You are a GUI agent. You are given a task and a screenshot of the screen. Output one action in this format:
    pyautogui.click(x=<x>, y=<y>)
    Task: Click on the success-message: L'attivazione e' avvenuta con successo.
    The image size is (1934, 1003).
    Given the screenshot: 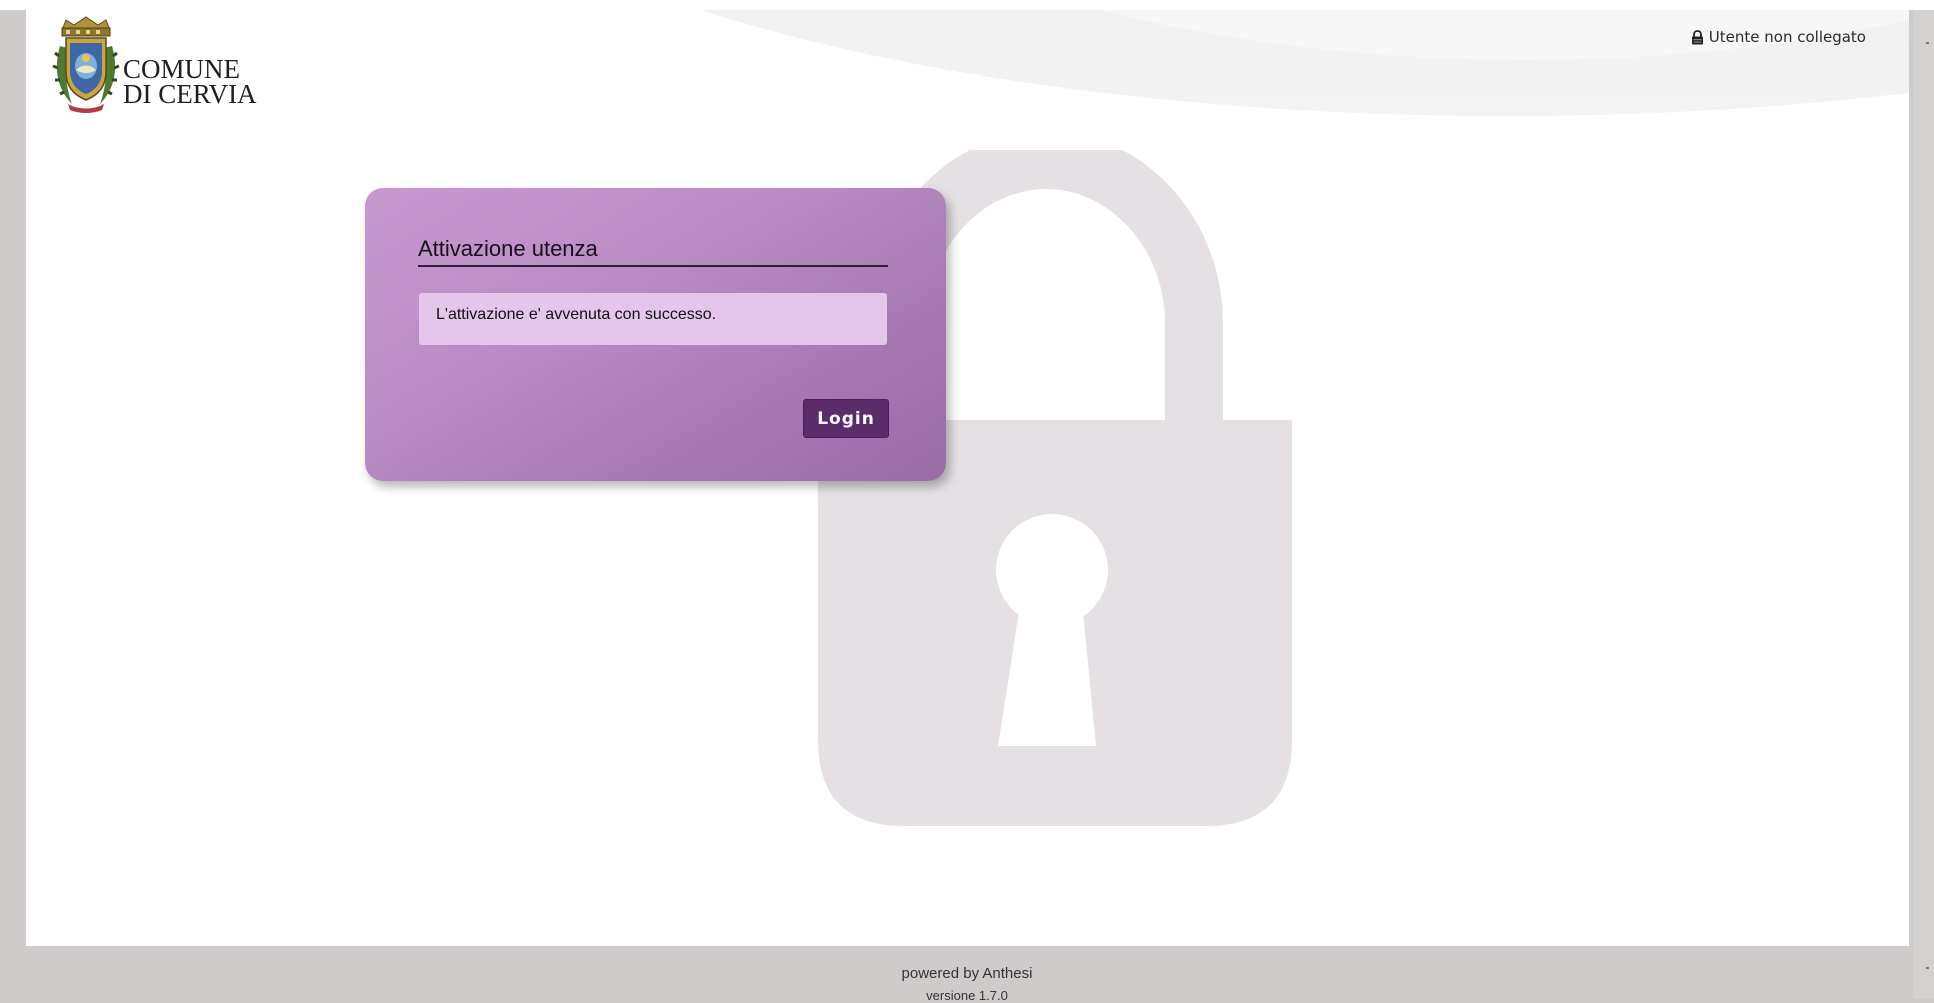 What is the action you would take?
    pyautogui.click(x=653, y=319)
    